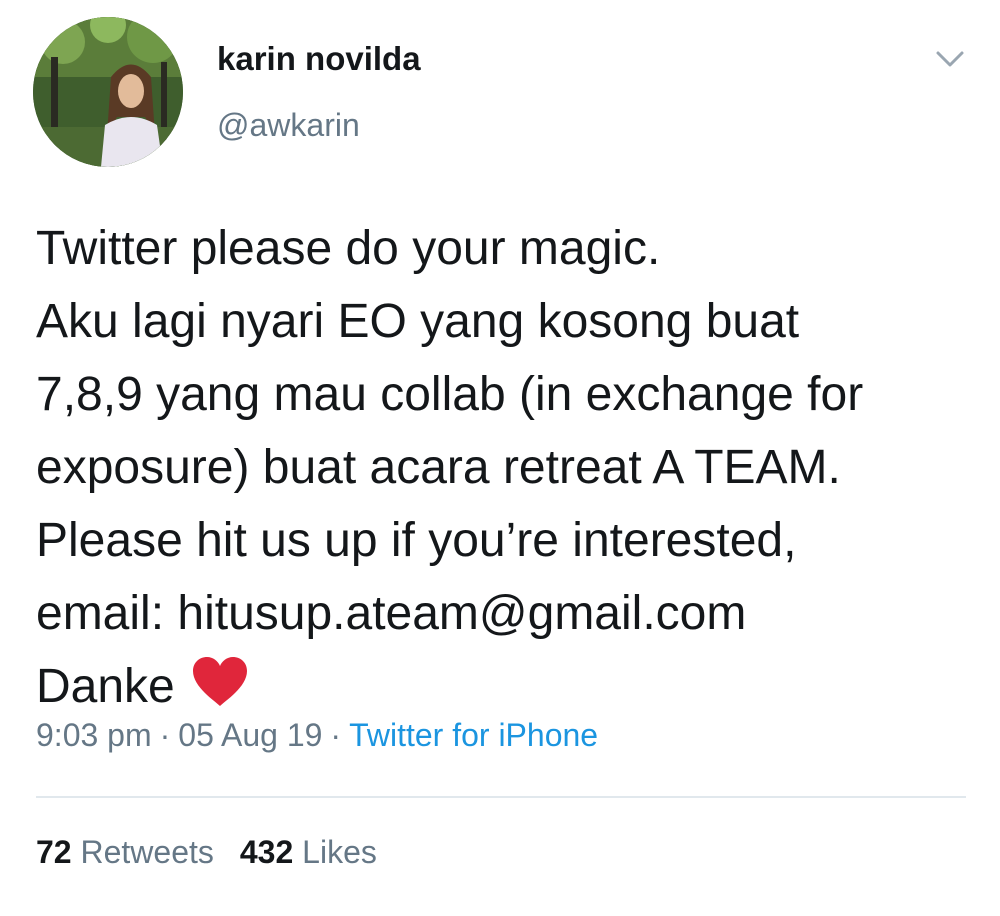 Image resolution: width=1000 pixels, height=916 pixels. I want to click on tweet-line: Please hit us up if you’re interested,, so click(416, 540).